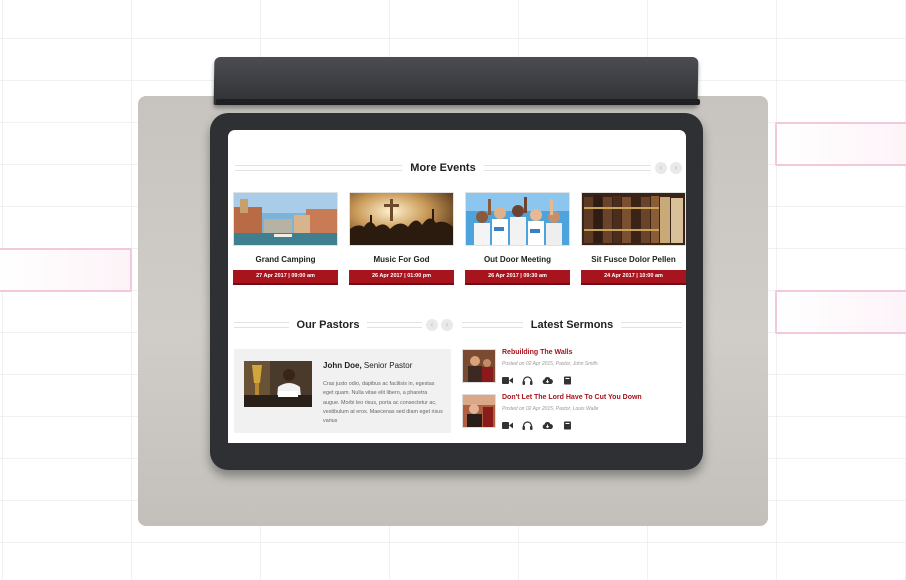 Image resolution: width=906 pixels, height=580 pixels. I want to click on pastor-role: Senior Pastor, so click(388, 365).